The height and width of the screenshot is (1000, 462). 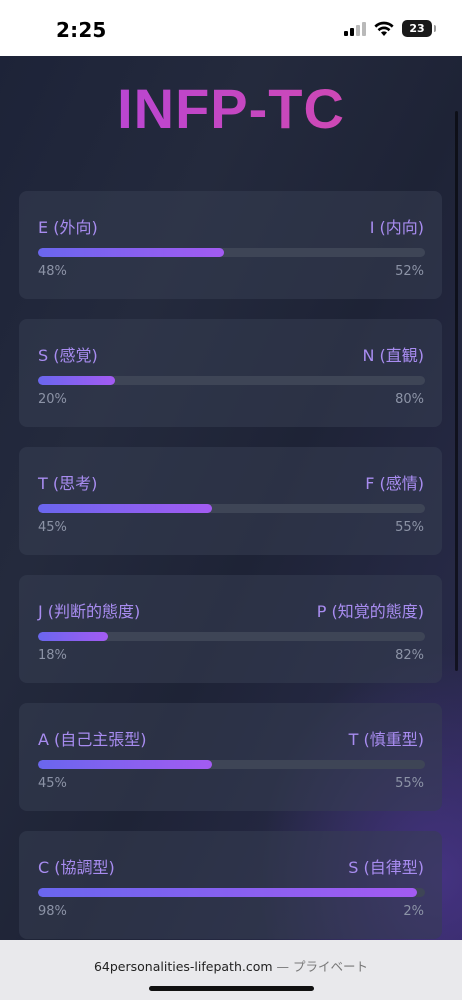 What do you see at coordinates (230, 245) in the screenshot?
I see `dimension-card-ei: E (外向) I (内向) 48% 52%` at bounding box center [230, 245].